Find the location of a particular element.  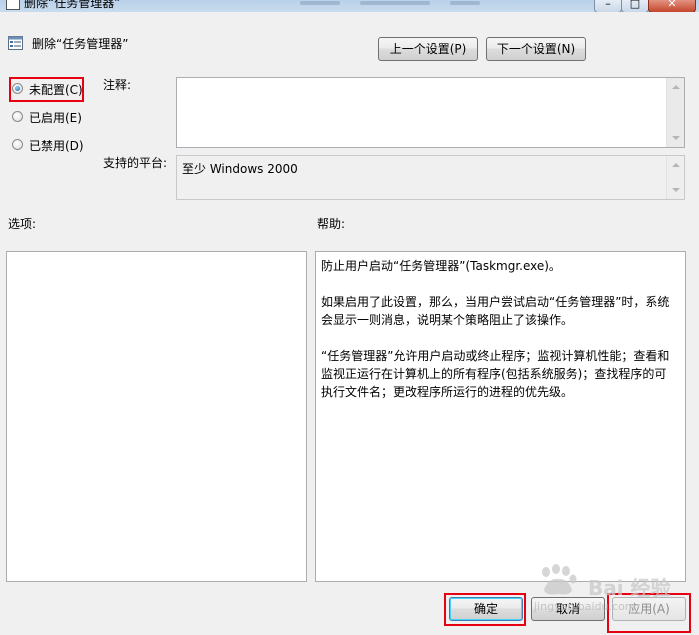

comment-scrollbar is located at coordinates (675, 112).